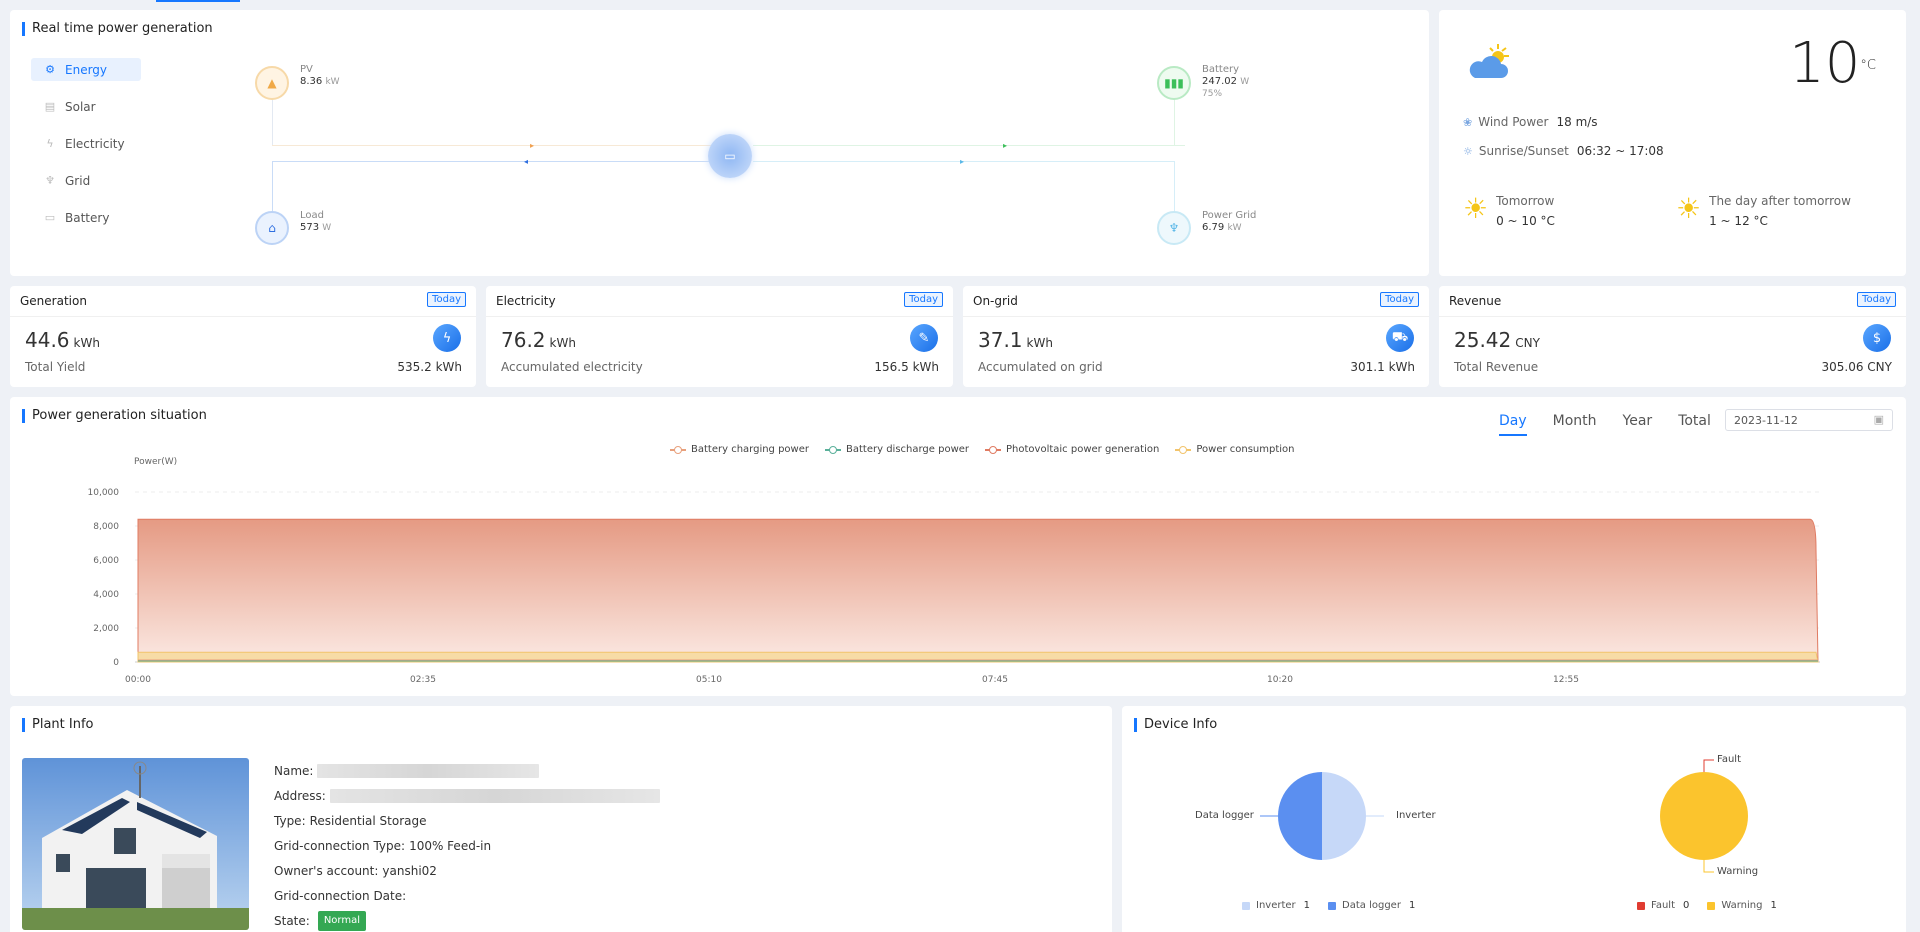 Image resolution: width=1920 pixels, height=932 pixels. Describe the element at coordinates (135, 844) in the screenshot. I see `plant-photo` at that location.